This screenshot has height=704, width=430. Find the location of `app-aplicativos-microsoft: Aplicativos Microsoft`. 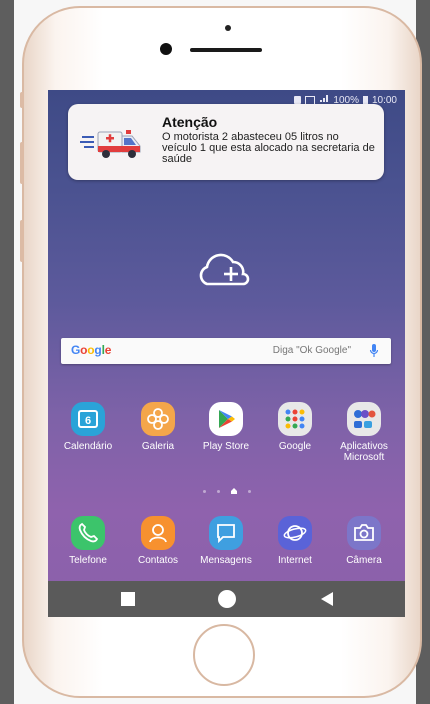

app-aplicativos-microsoft: Aplicativos Microsoft is located at coordinates (364, 432).